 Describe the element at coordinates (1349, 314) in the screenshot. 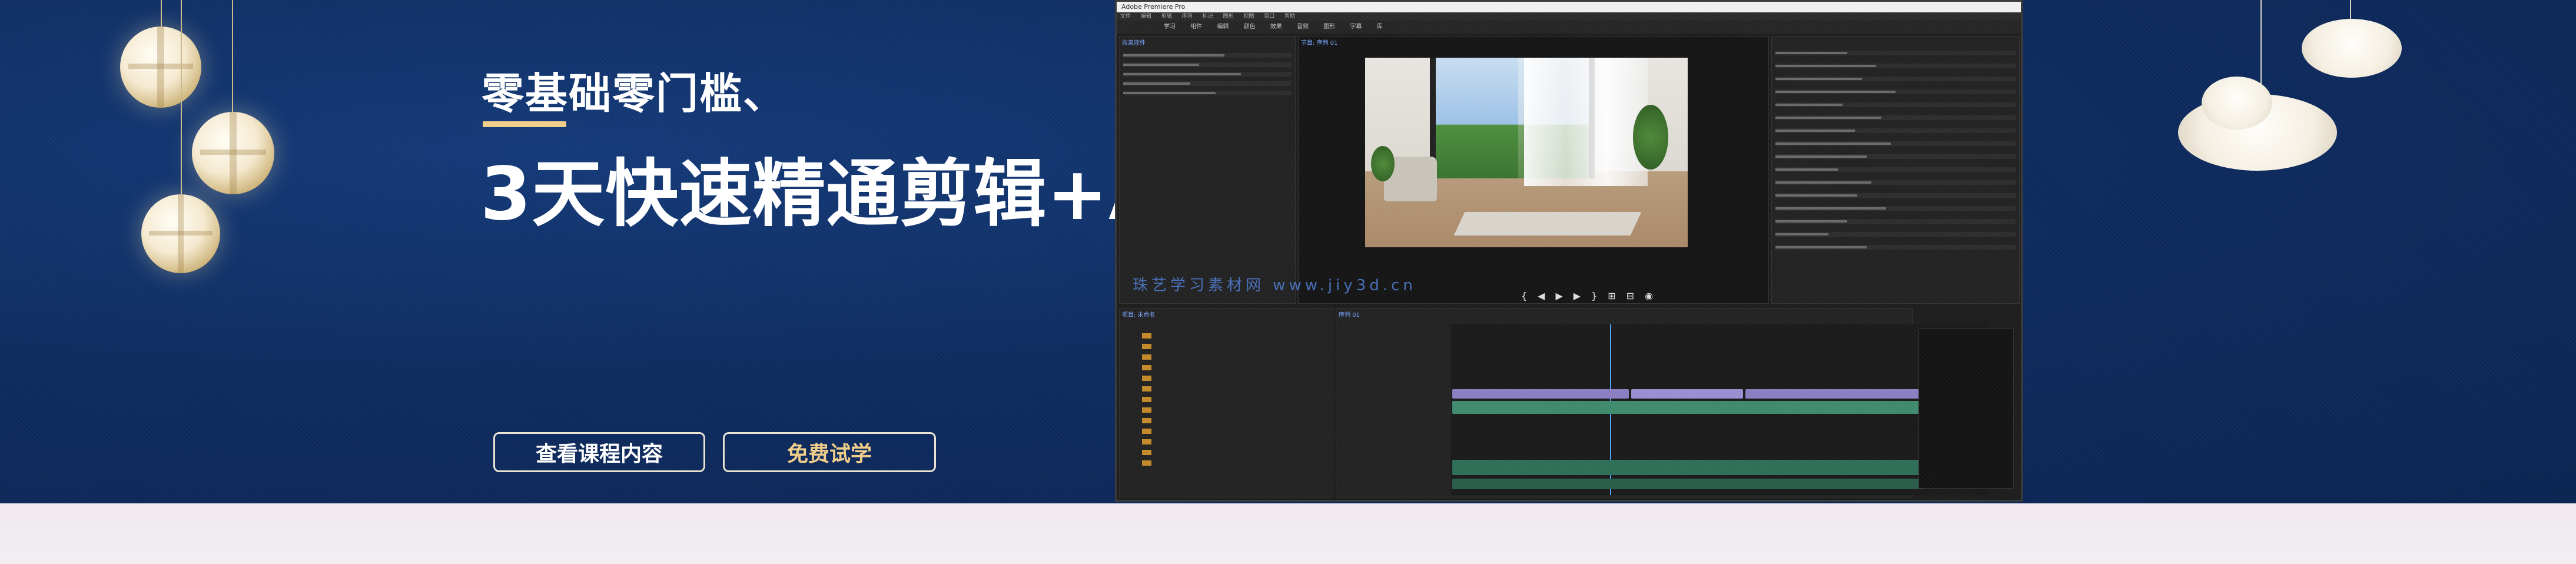

I see `panel-tab: 序列 01` at that location.